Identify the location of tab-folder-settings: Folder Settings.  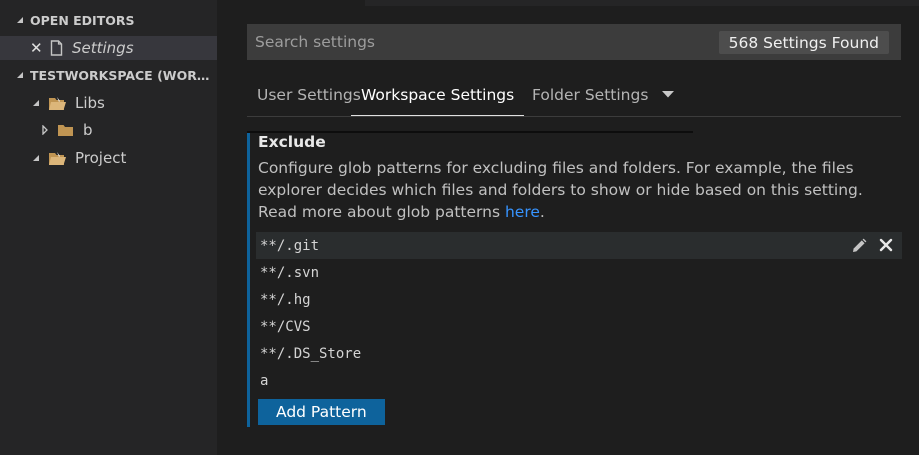
(603, 94).